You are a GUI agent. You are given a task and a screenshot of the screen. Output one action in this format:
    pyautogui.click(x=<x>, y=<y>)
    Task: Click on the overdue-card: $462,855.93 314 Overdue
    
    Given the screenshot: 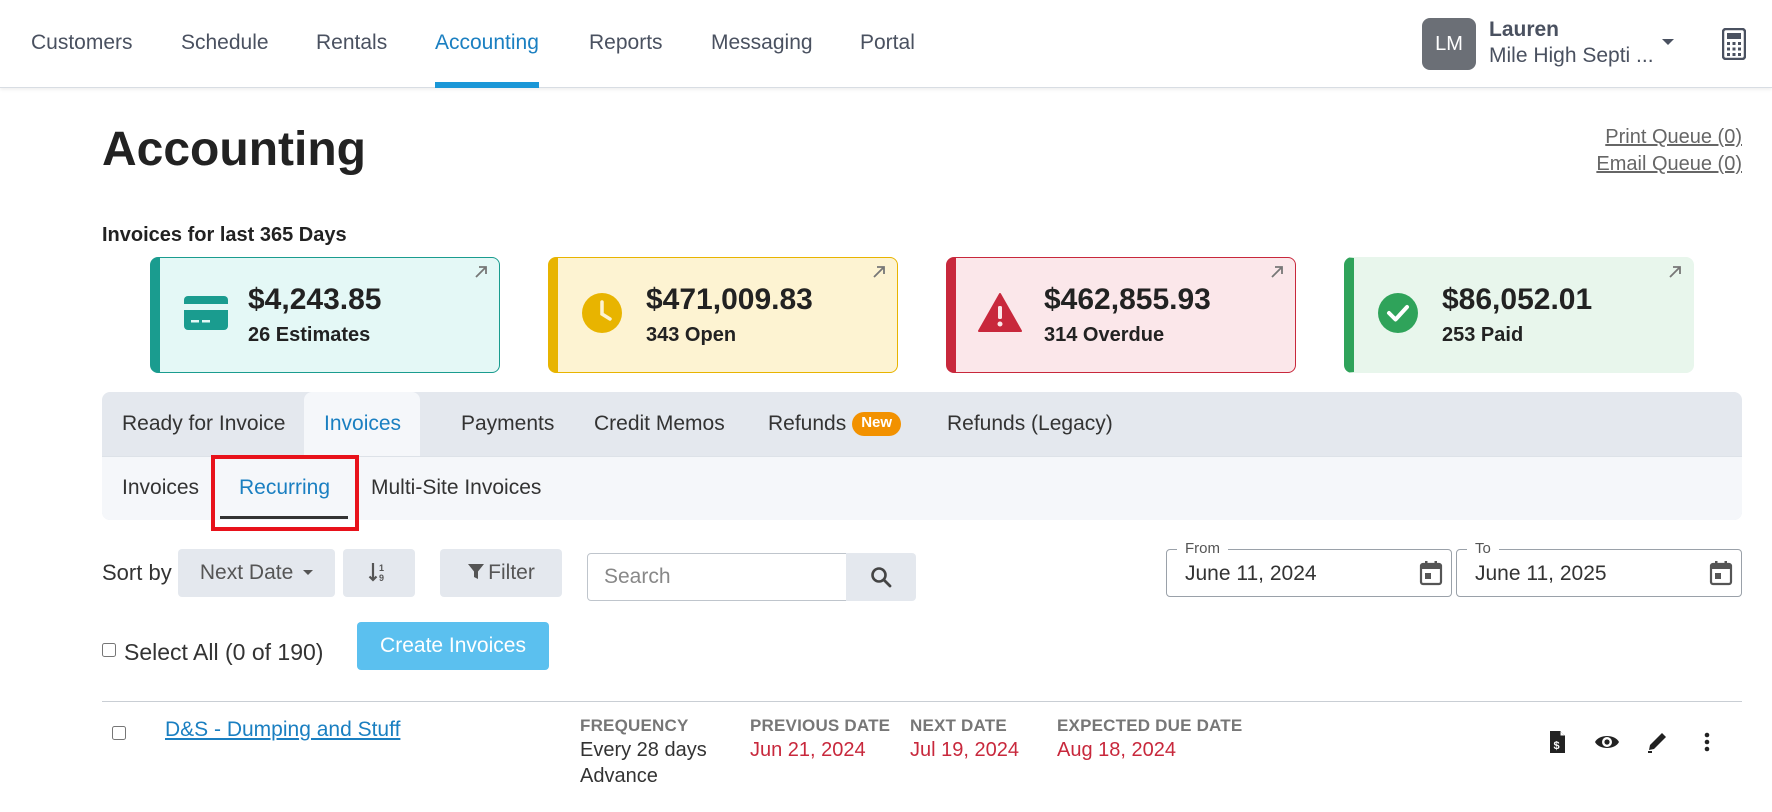 What is the action you would take?
    pyautogui.click(x=1121, y=315)
    